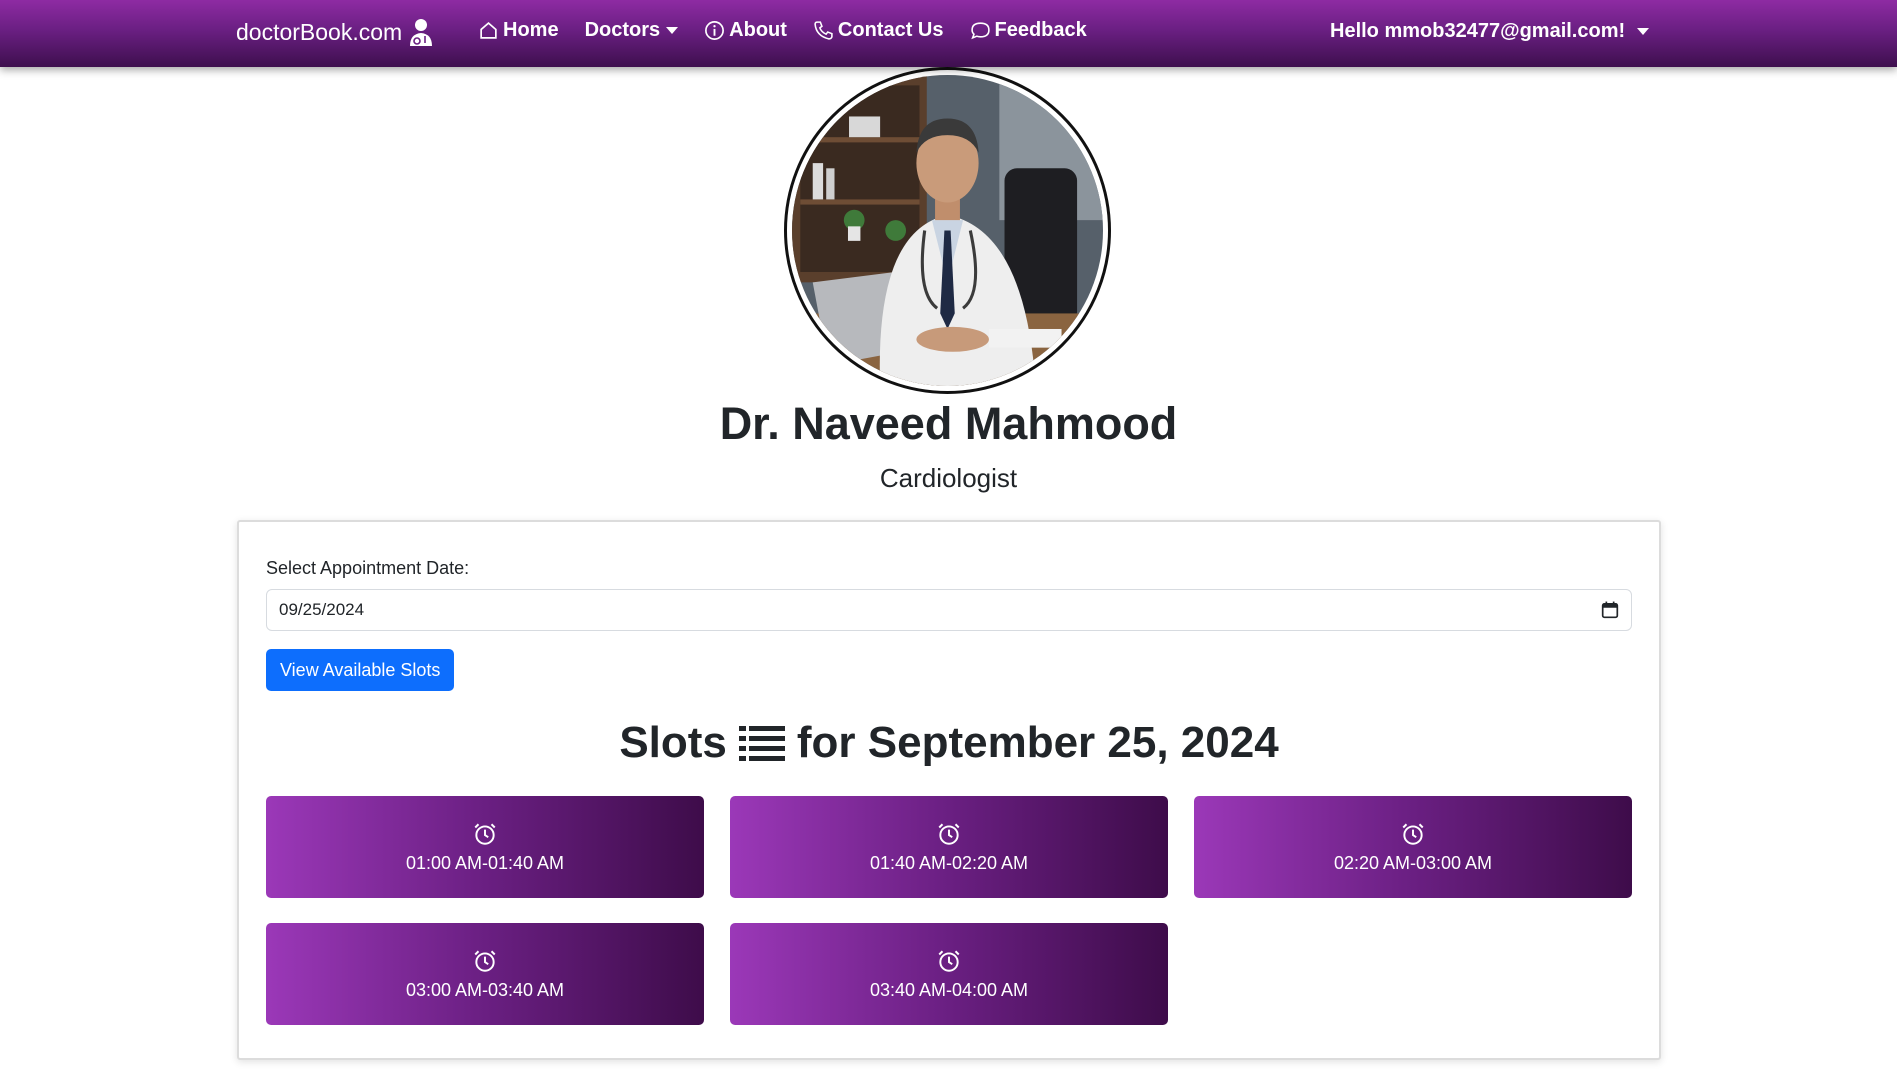 Image resolution: width=1897 pixels, height=1079 pixels. I want to click on appointment-date-input: 09/25/2024, so click(949, 610).